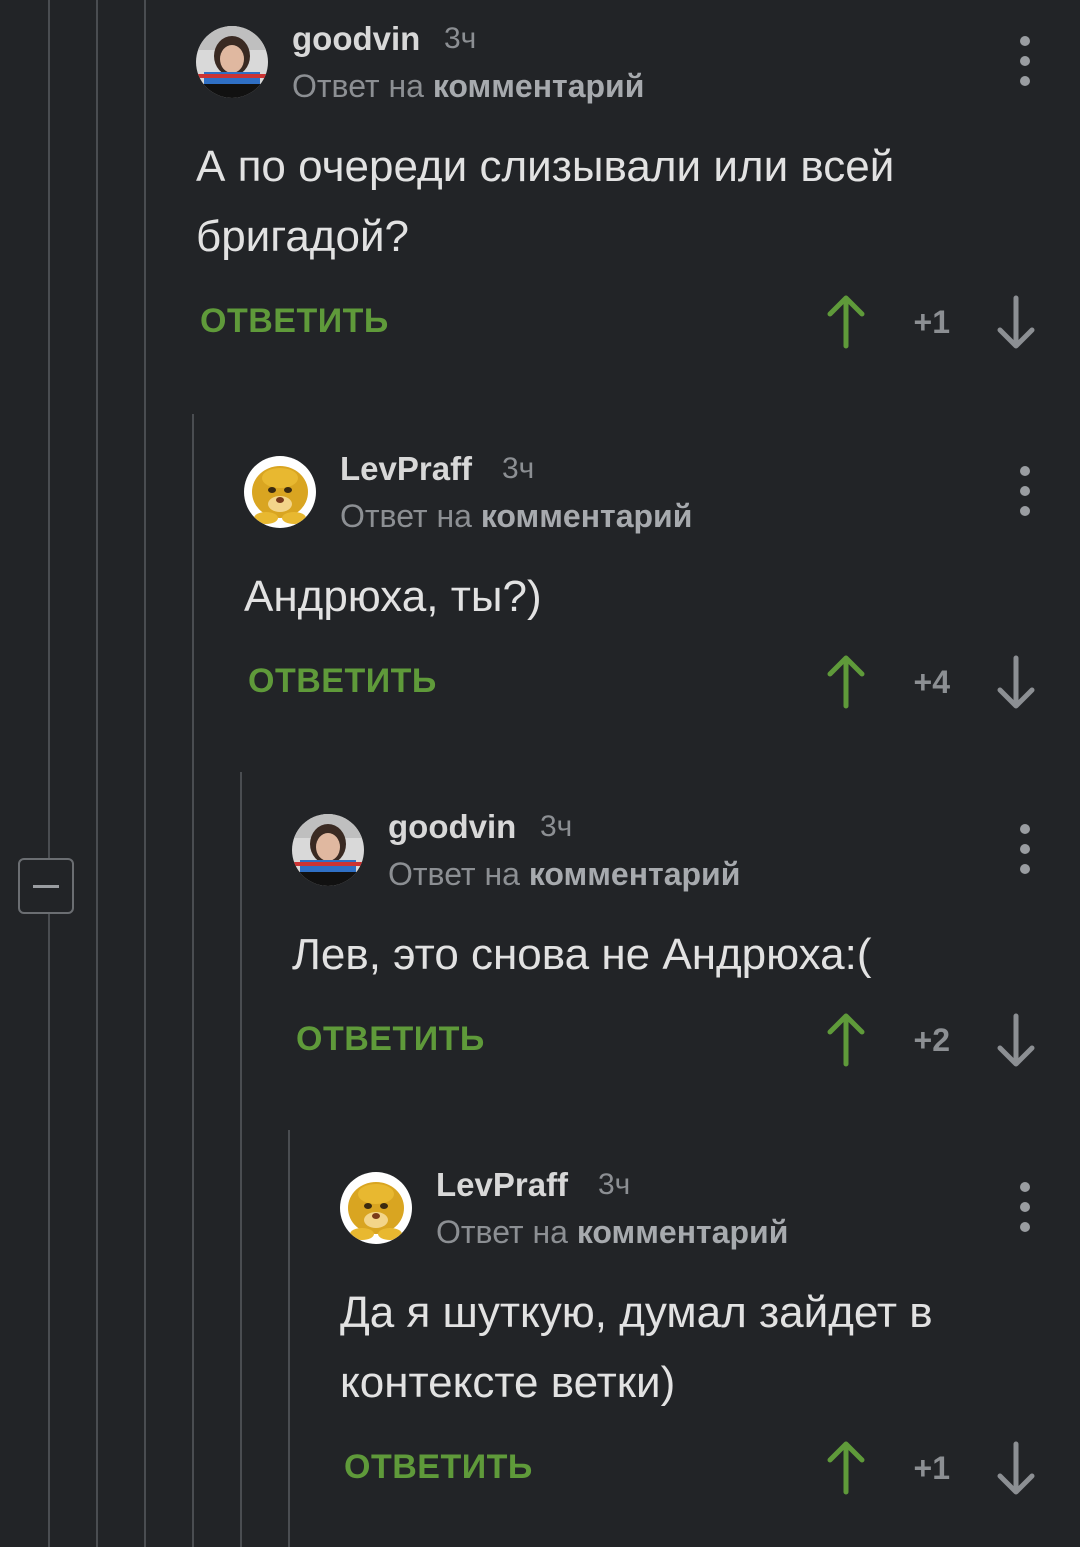  What do you see at coordinates (686, 1047) in the screenshot?
I see `comment-actions: ОТВЕТИТЬ +2` at bounding box center [686, 1047].